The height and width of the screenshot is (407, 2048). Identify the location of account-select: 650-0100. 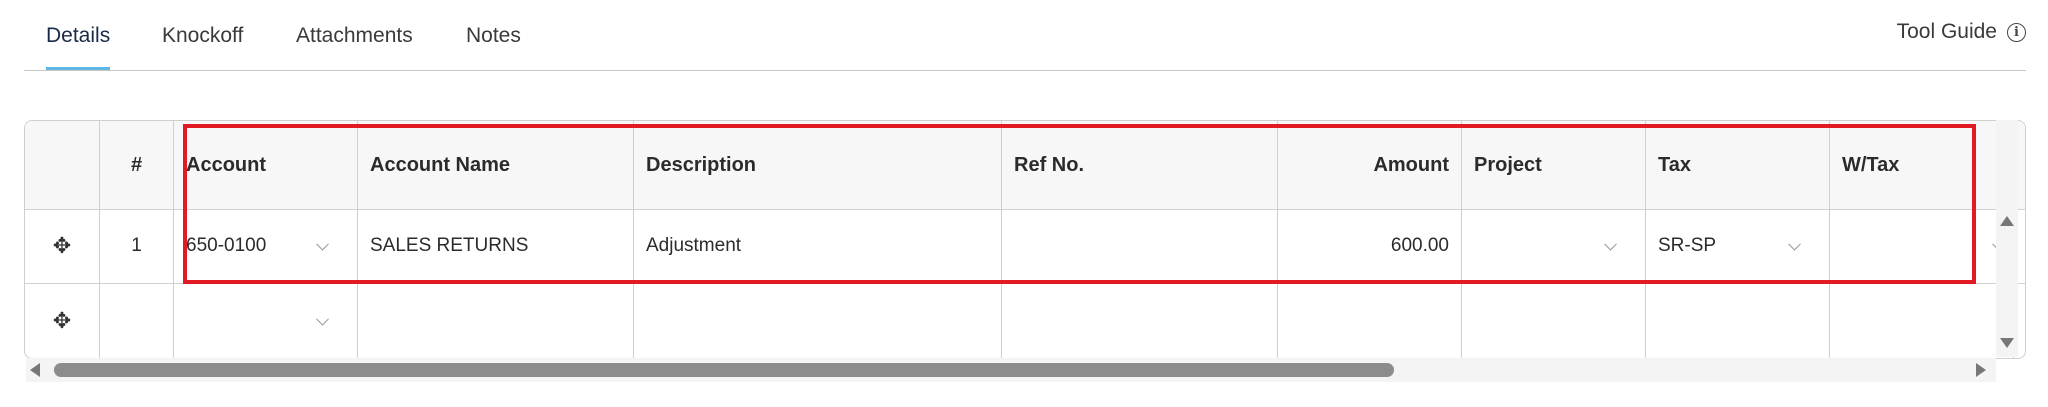
(266, 246).